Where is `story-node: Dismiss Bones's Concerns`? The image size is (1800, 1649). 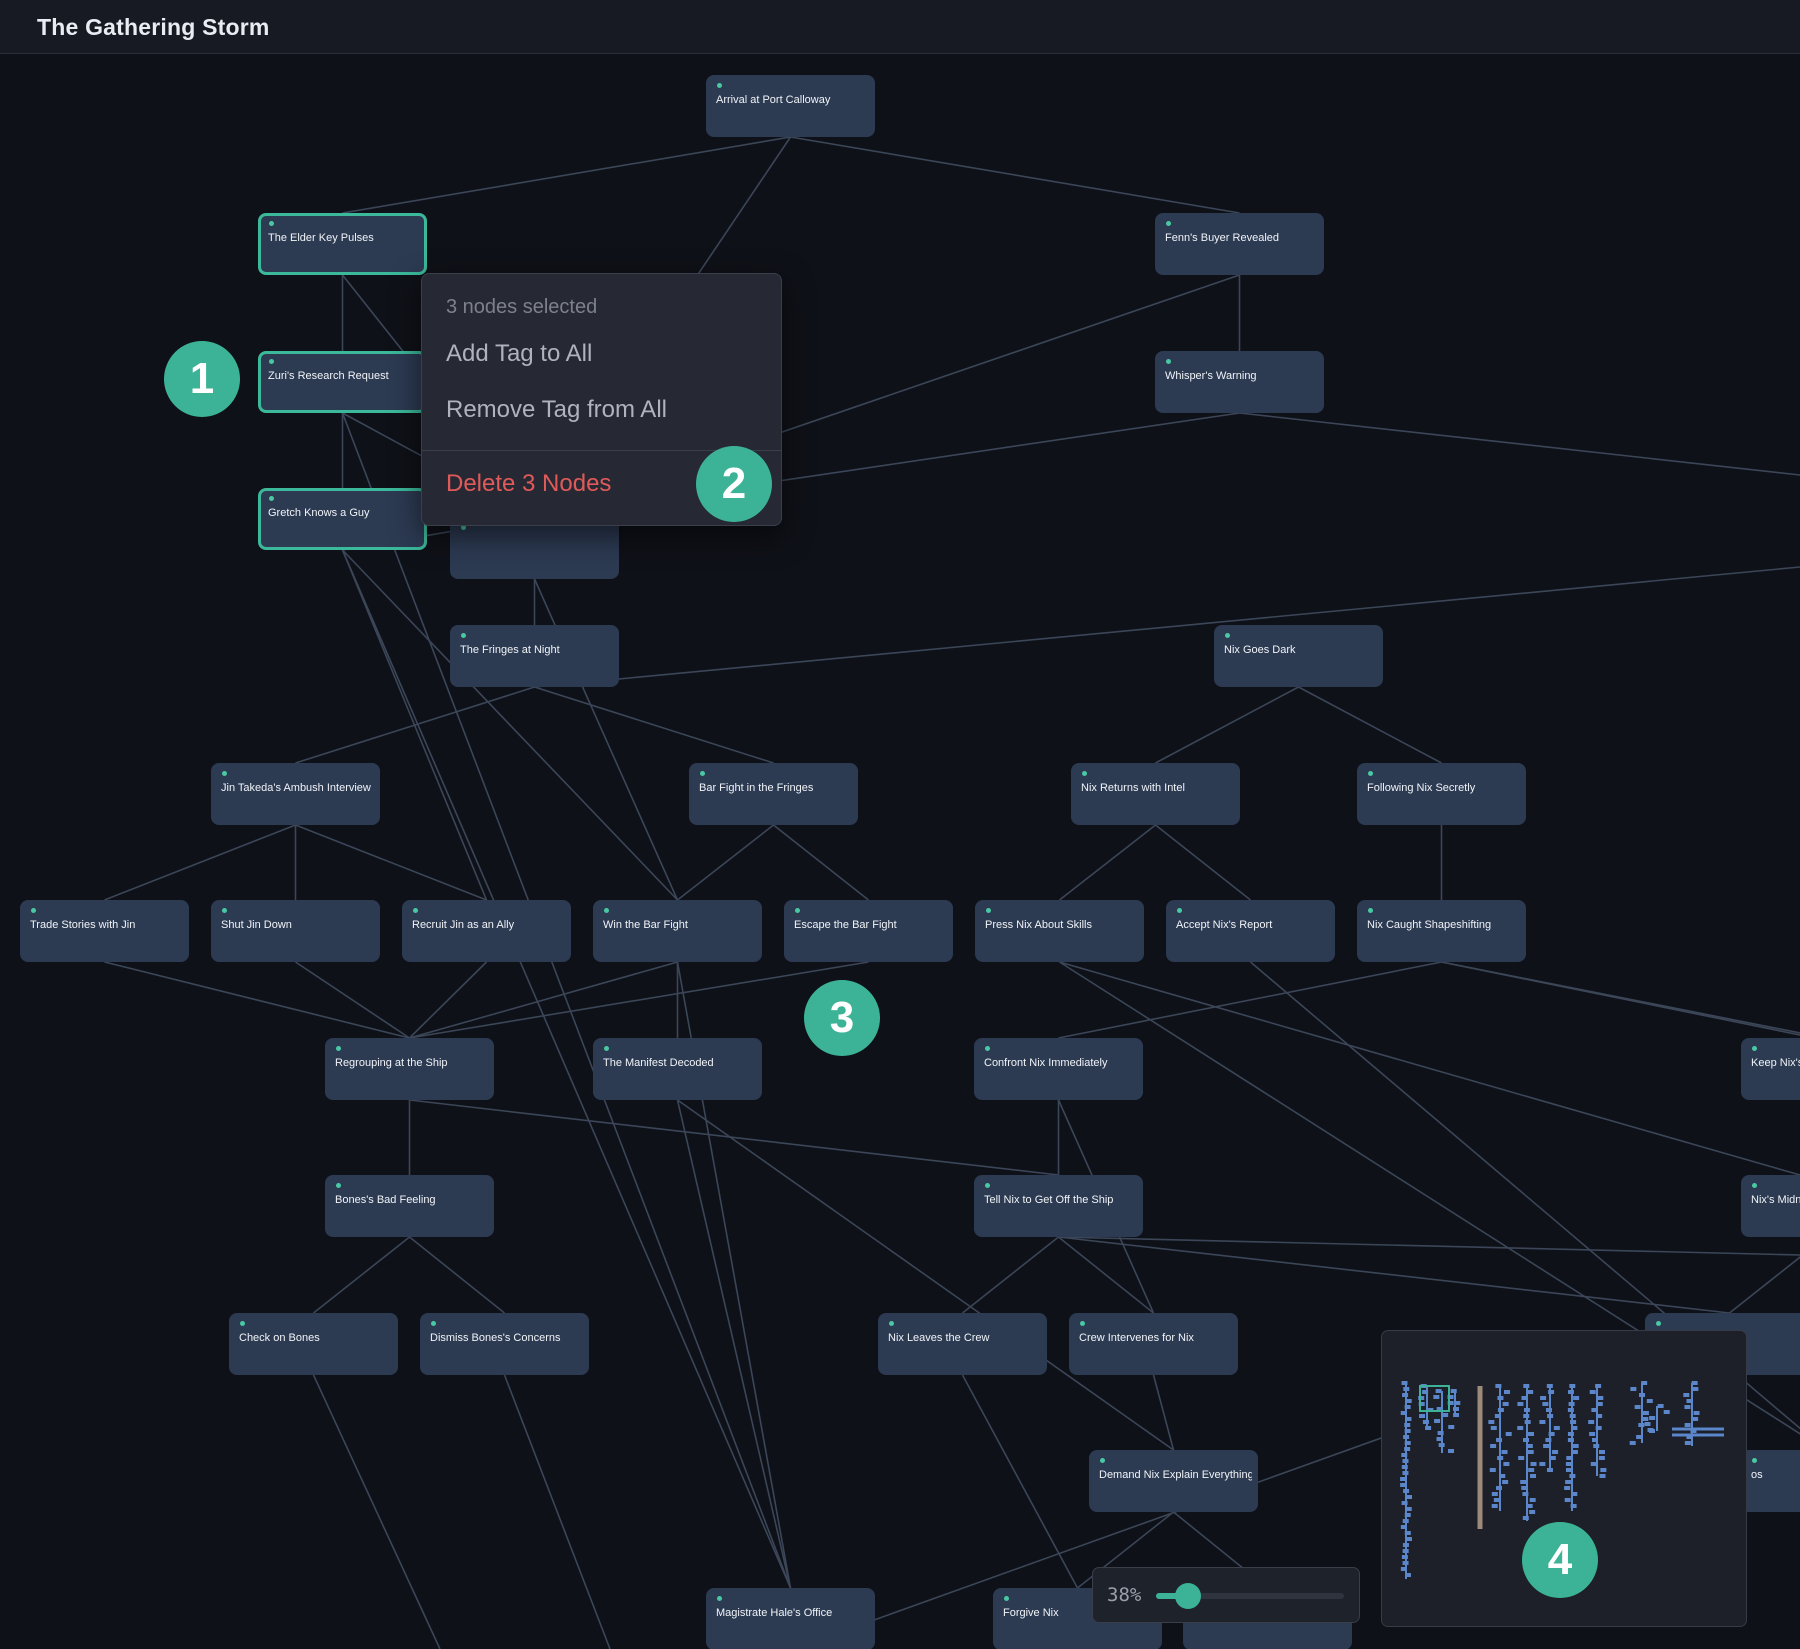 story-node: Dismiss Bones's Concerns is located at coordinates (504, 1344).